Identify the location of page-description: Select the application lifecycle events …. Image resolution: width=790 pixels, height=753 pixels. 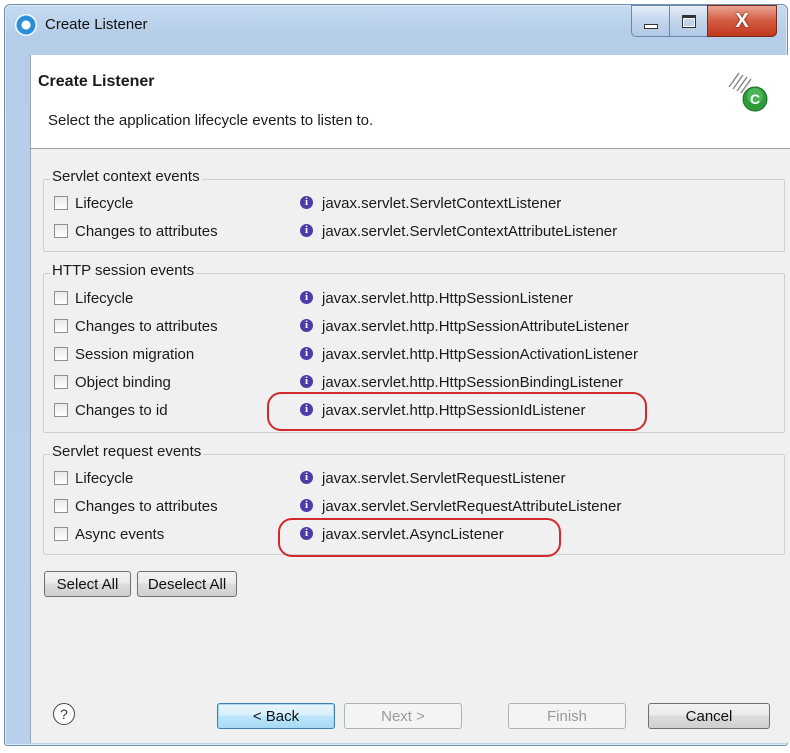
(211, 120).